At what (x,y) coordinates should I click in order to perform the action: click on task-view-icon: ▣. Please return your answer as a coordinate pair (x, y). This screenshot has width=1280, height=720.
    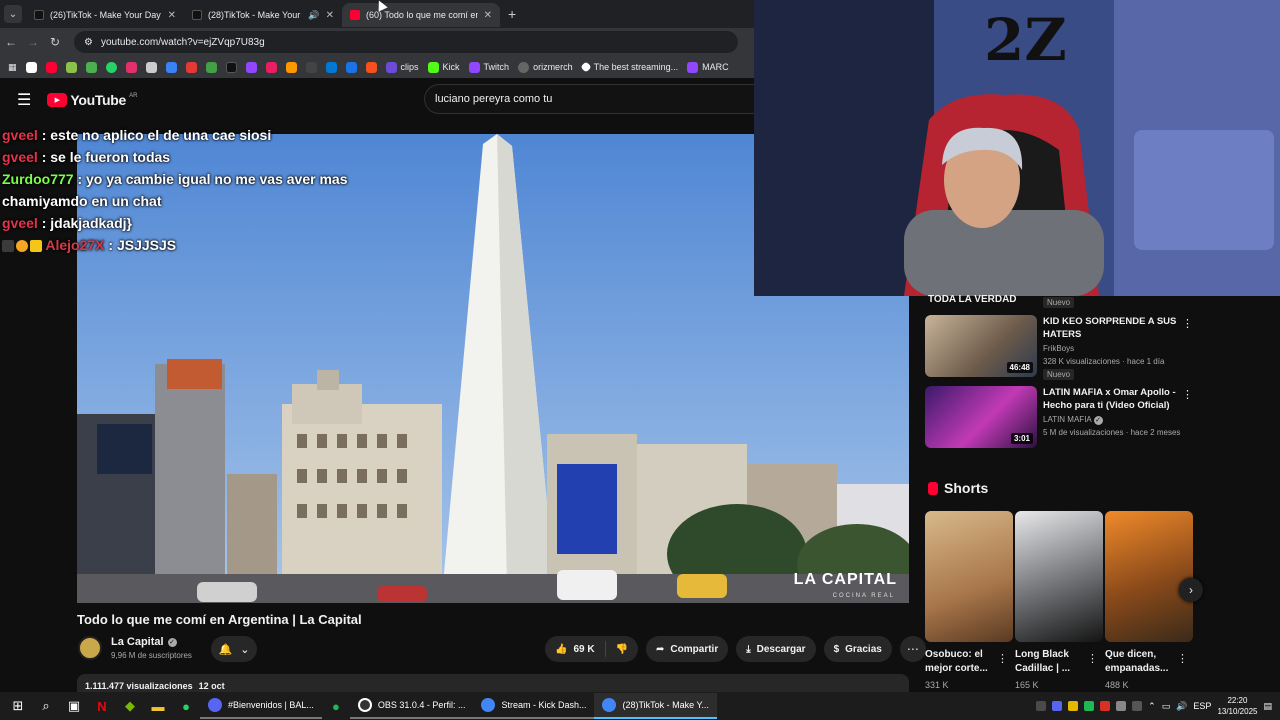
    Looking at the image, I should click on (74, 706).